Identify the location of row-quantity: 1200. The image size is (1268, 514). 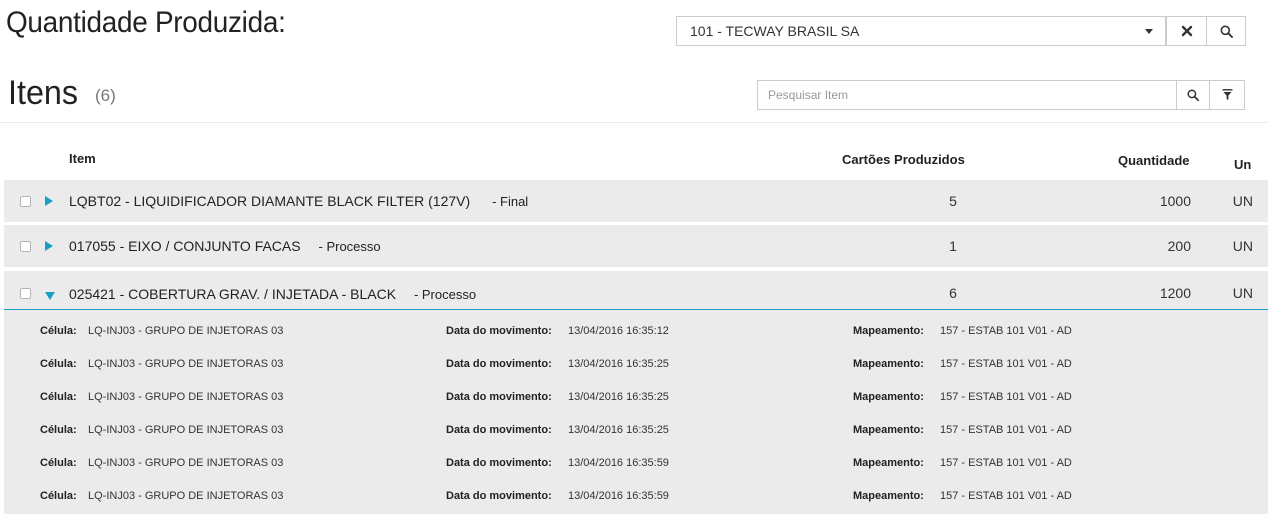
(1175, 293).